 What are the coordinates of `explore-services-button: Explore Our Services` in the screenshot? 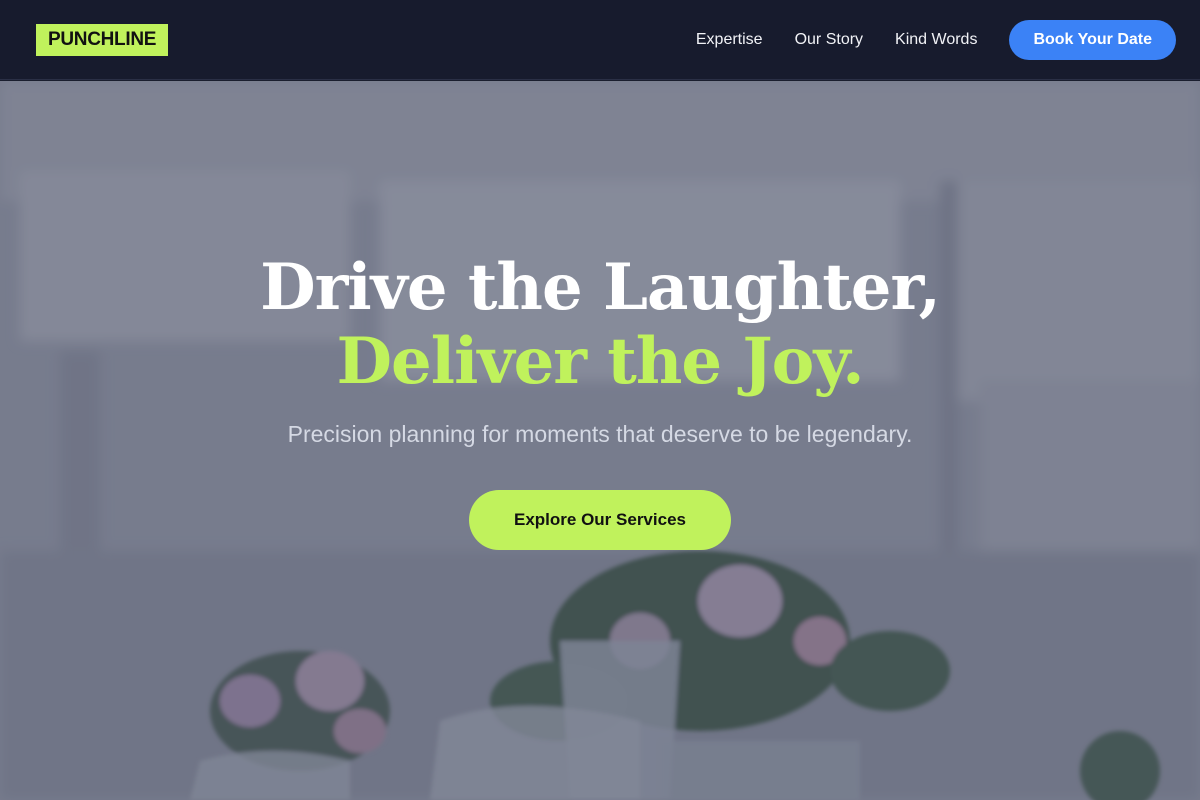 It's located at (600, 520).